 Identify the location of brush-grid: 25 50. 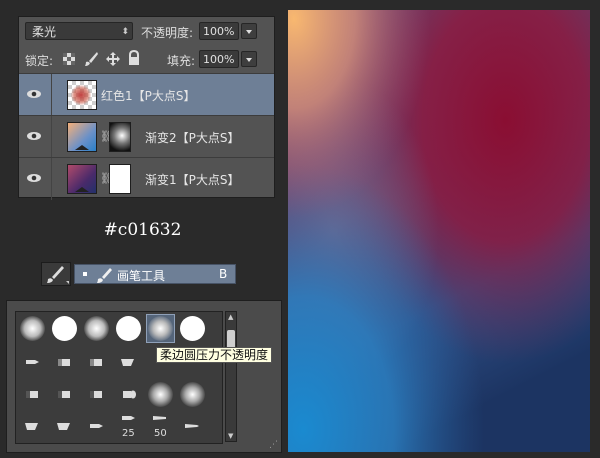
(119, 377).